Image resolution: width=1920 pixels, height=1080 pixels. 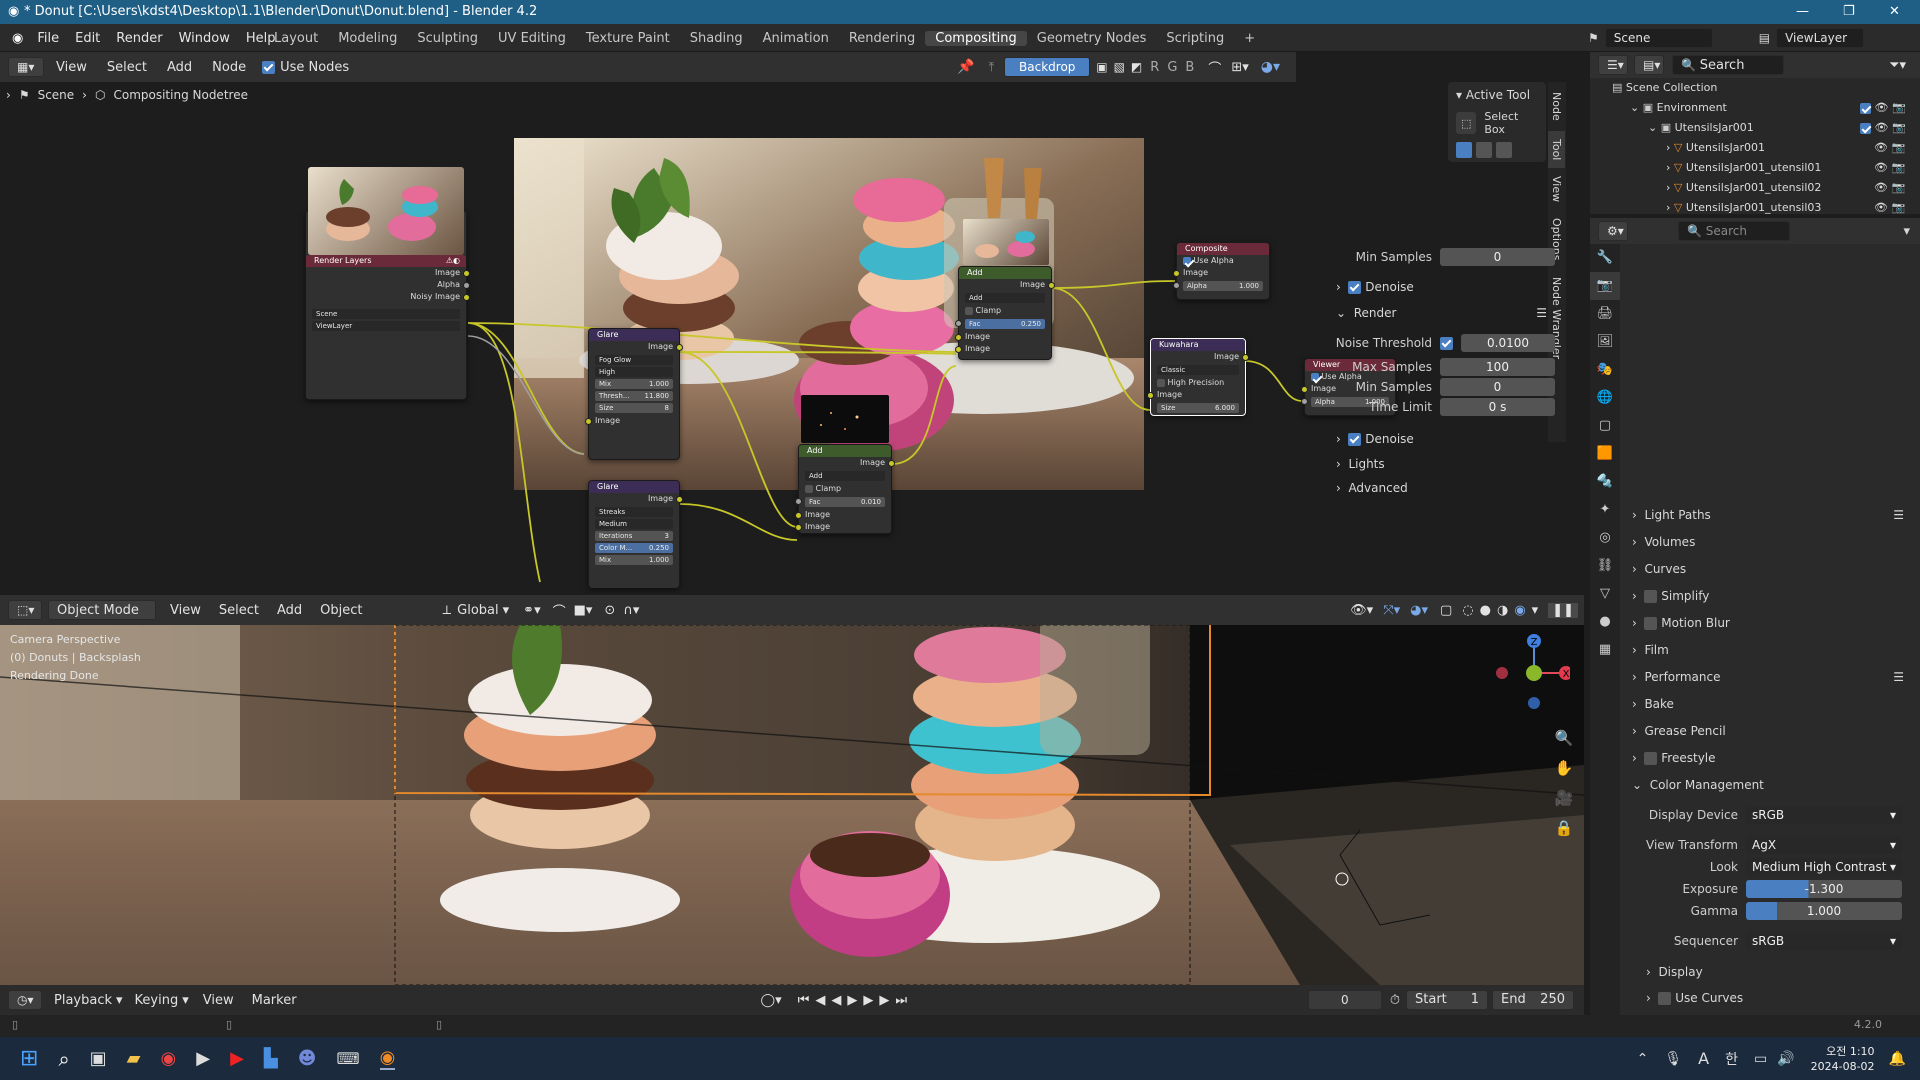 I want to click on properties-search: 🔍 Search, so click(x=1734, y=231).